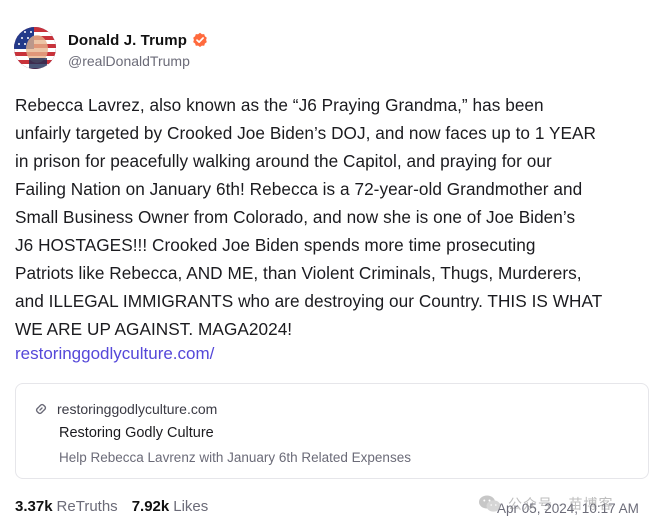 The width and height of the screenshot is (665, 532). What do you see at coordinates (34, 506) in the screenshot?
I see `retruths-count: 3.37k` at bounding box center [34, 506].